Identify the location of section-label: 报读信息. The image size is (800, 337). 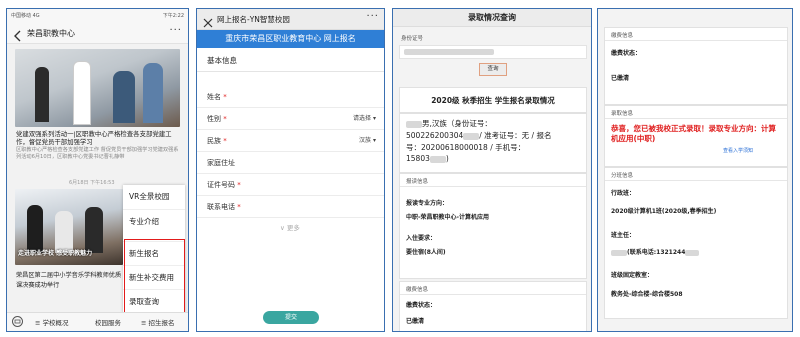
(417, 182).